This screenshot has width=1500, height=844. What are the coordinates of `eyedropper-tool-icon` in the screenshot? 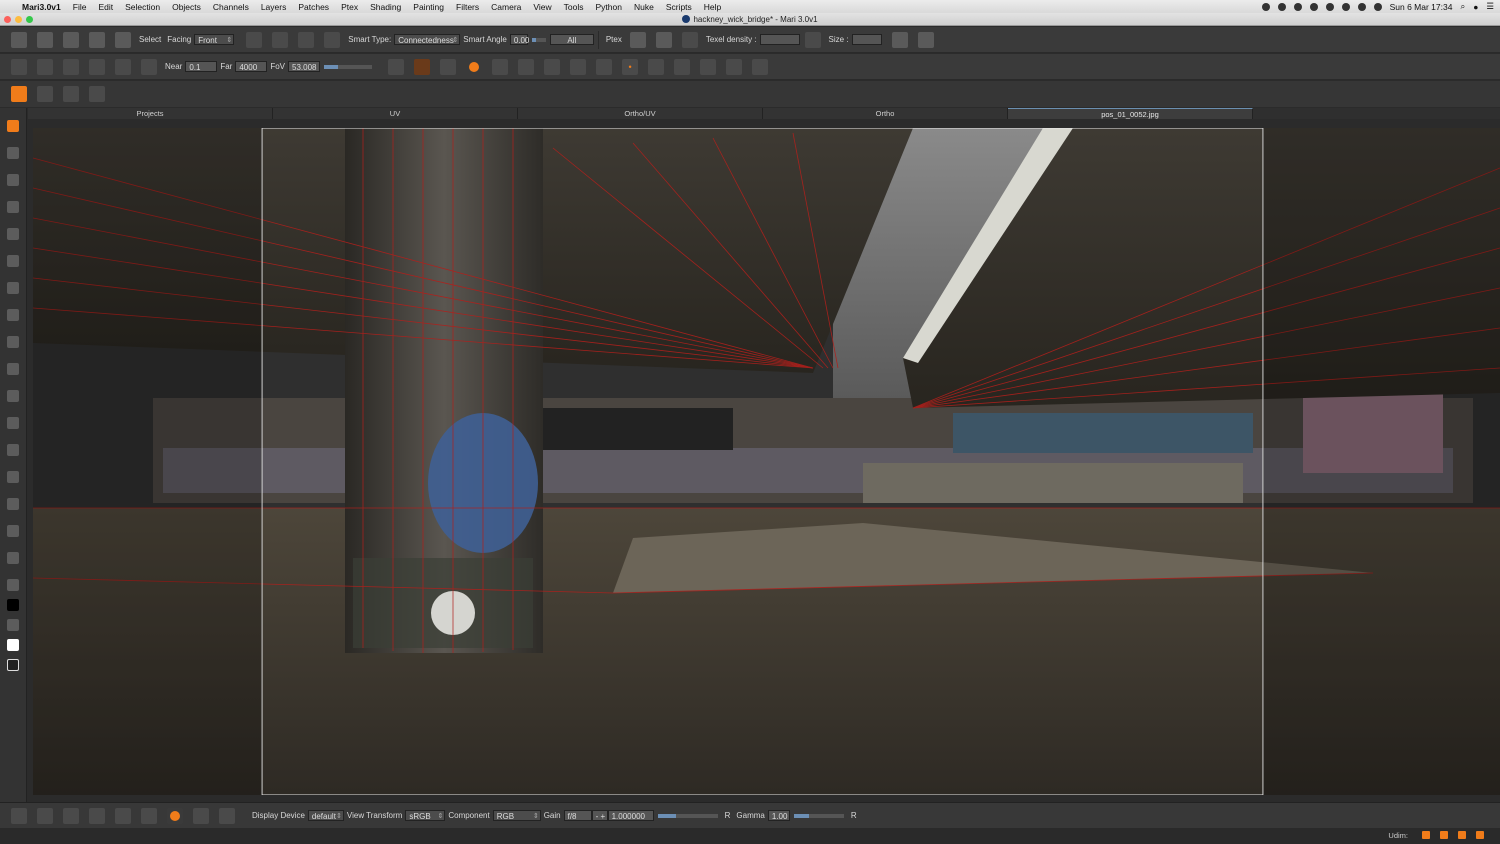 It's located at (13, 585).